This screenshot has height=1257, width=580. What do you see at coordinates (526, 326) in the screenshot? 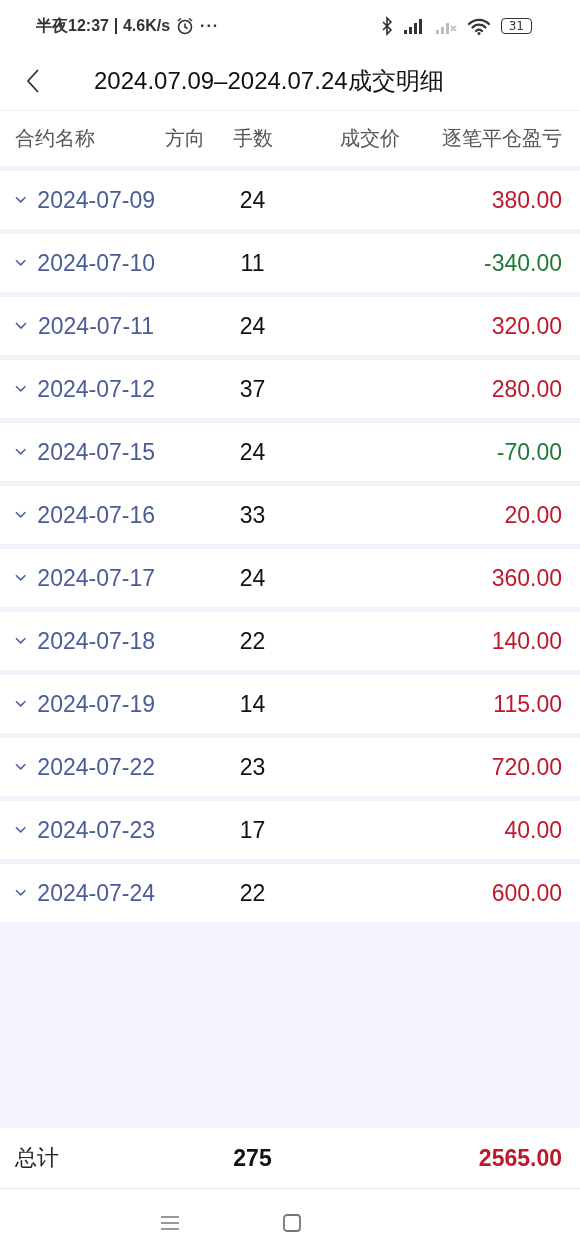
I see `pnl-cell-text: 320.00` at bounding box center [526, 326].